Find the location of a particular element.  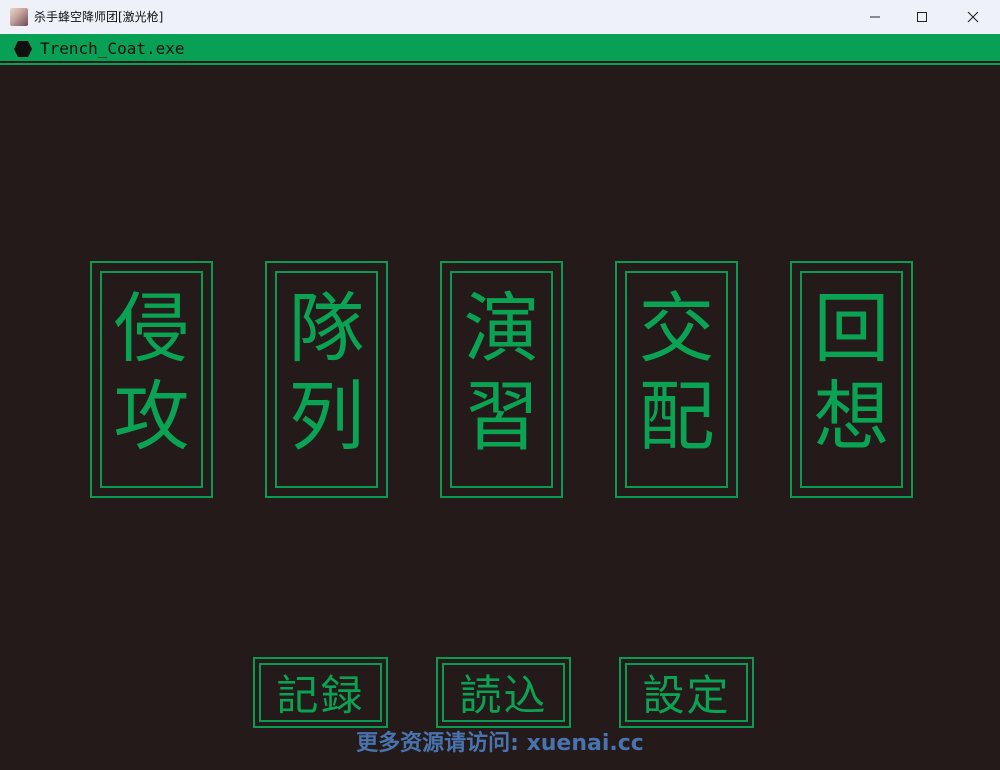

menu-glyph-top: 交 is located at coordinates (676, 328).